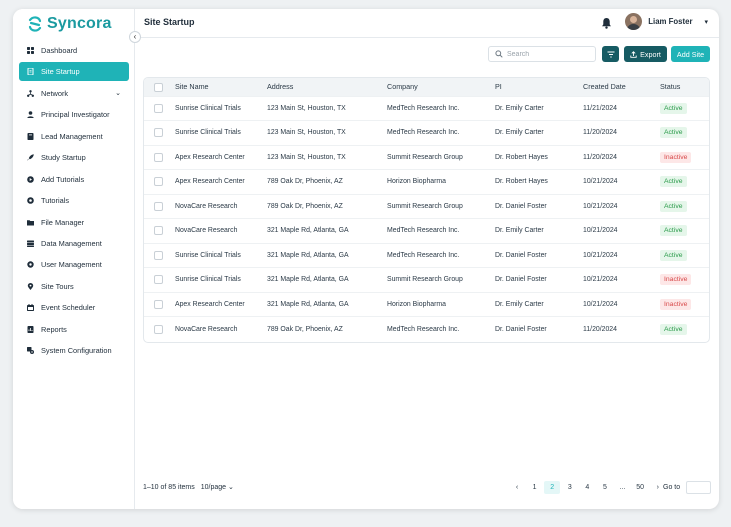  Describe the element at coordinates (605, 487) in the screenshot. I see `page-button: 5` at that location.